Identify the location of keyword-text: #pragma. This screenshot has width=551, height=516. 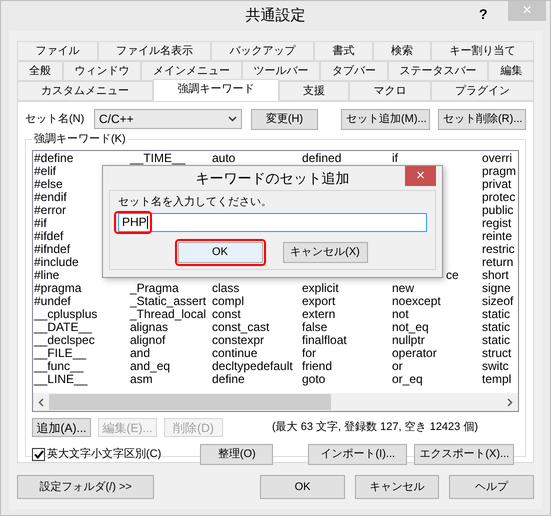
(58, 288).